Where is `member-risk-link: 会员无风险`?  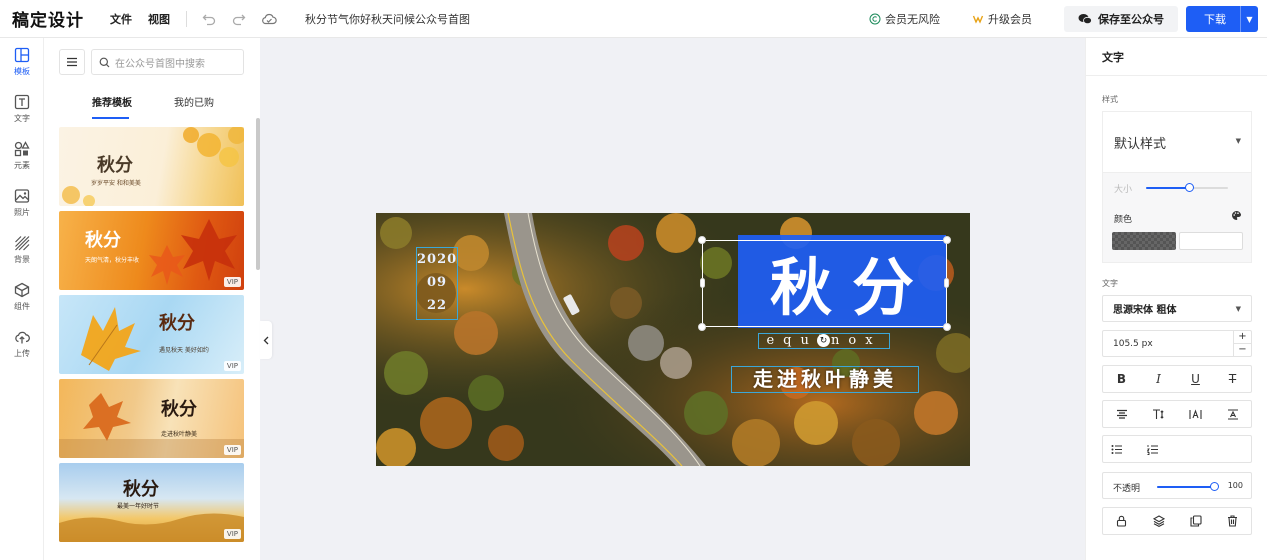 member-risk-link: 会员无风险 is located at coordinates (904, 19).